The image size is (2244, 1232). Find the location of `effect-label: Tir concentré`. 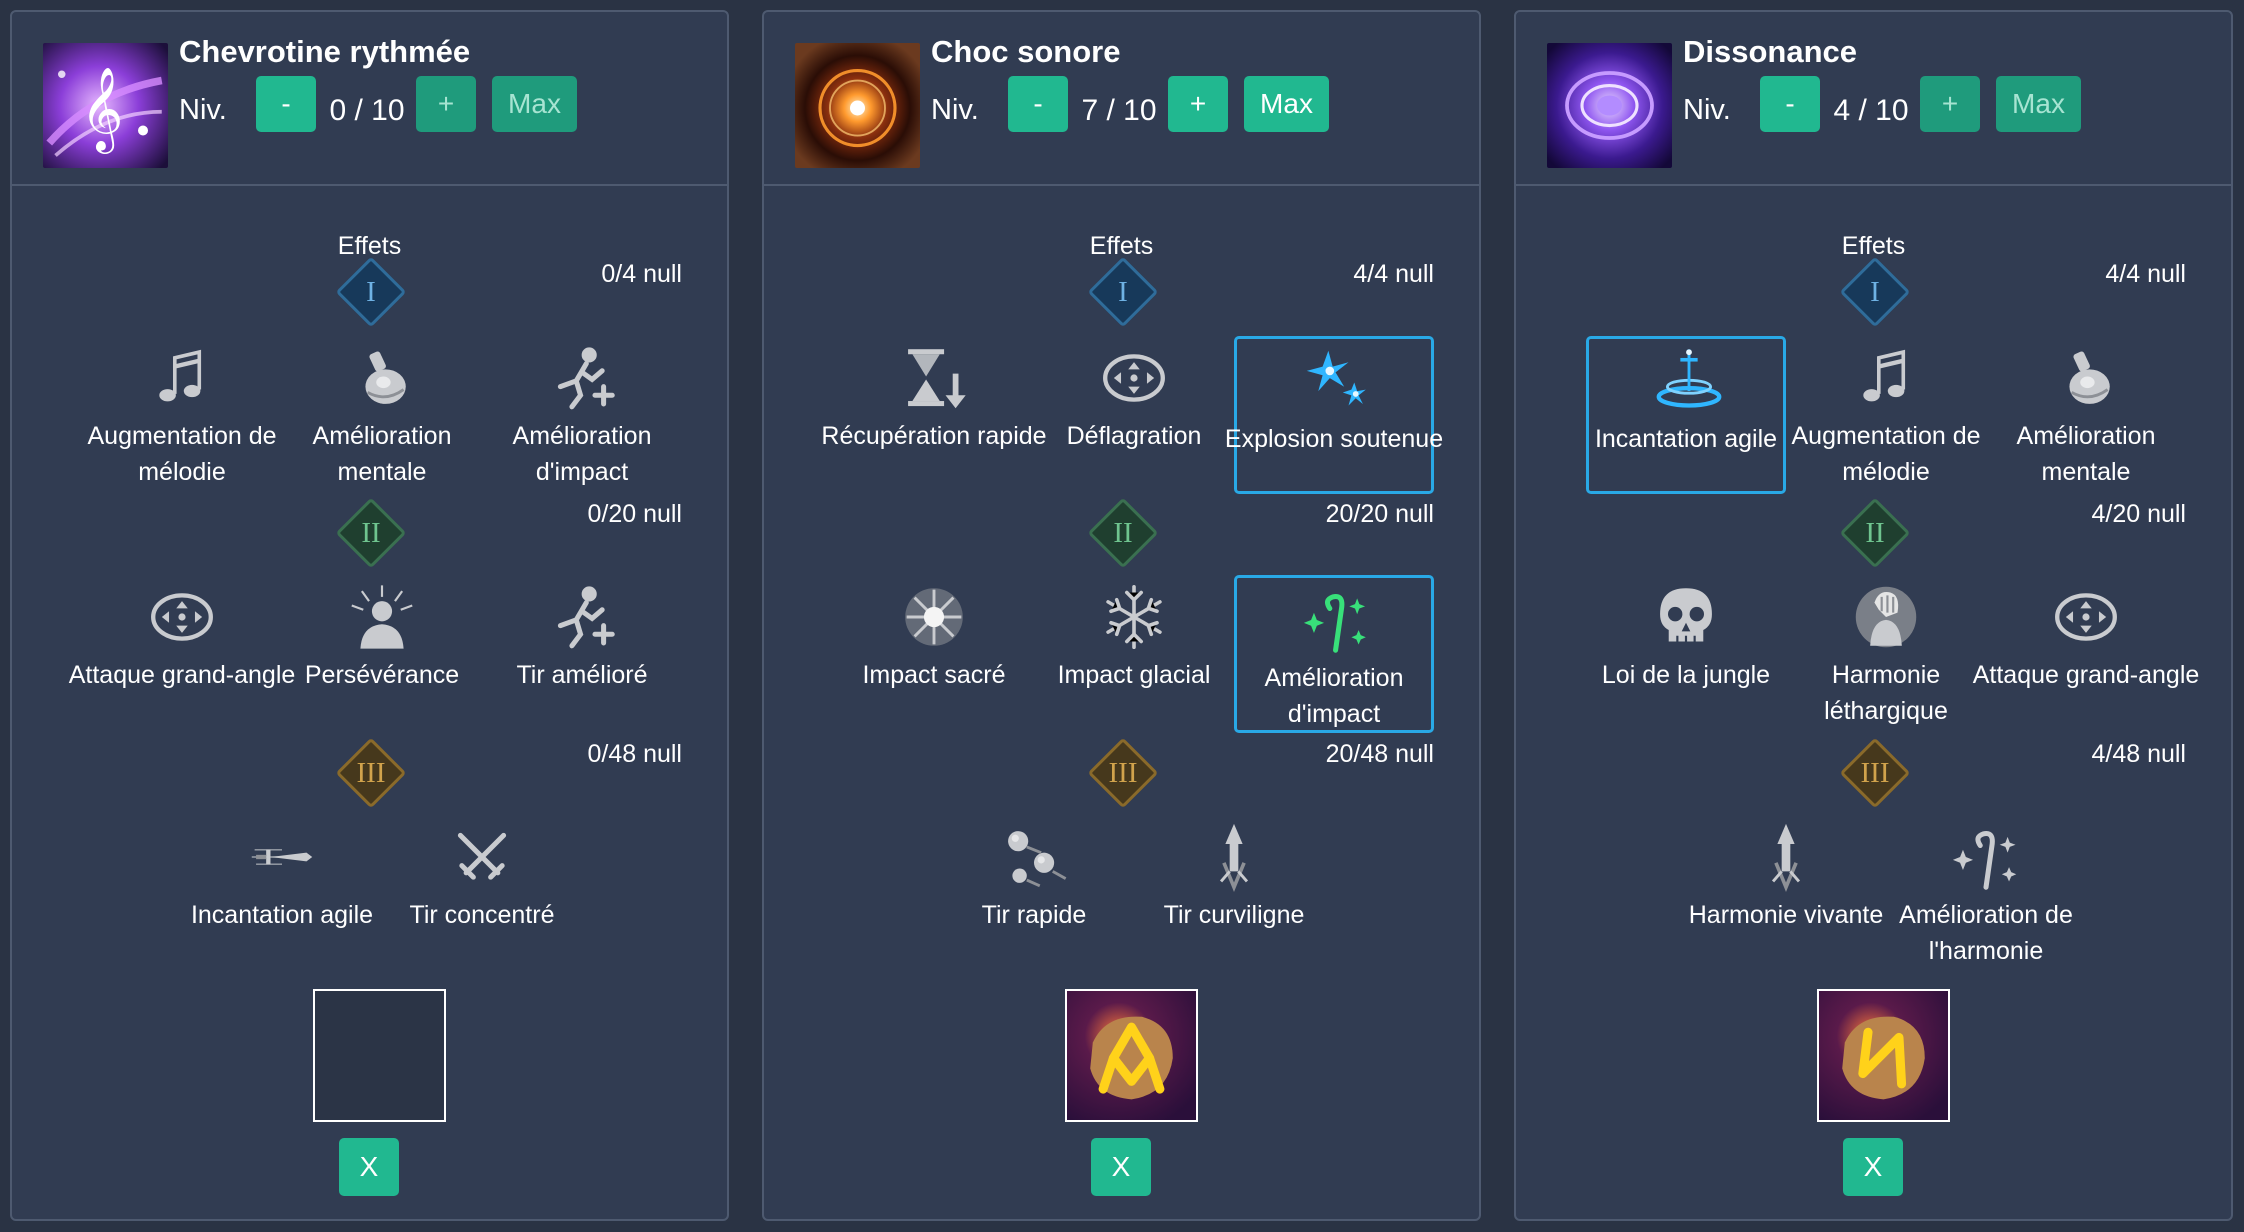

effect-label: Tir concentré is located at coordinates (482, 915).